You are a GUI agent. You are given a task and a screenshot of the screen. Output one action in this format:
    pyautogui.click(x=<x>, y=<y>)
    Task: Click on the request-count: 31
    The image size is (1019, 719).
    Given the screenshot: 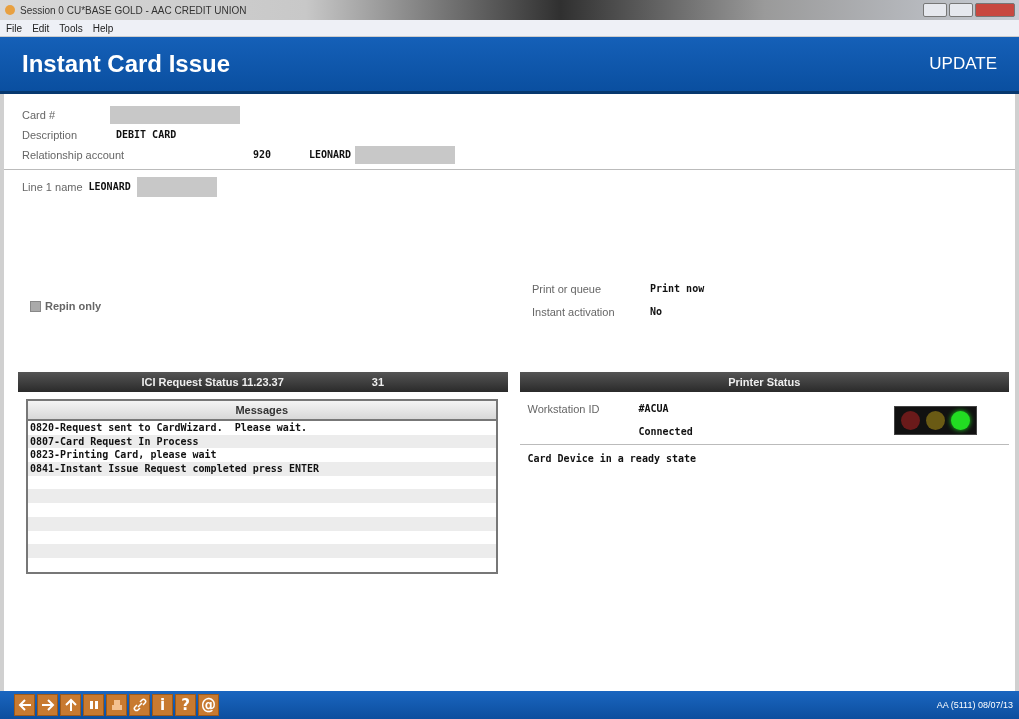 What is the action you would take?
    pyautogui.click(x=378, y=382)
    